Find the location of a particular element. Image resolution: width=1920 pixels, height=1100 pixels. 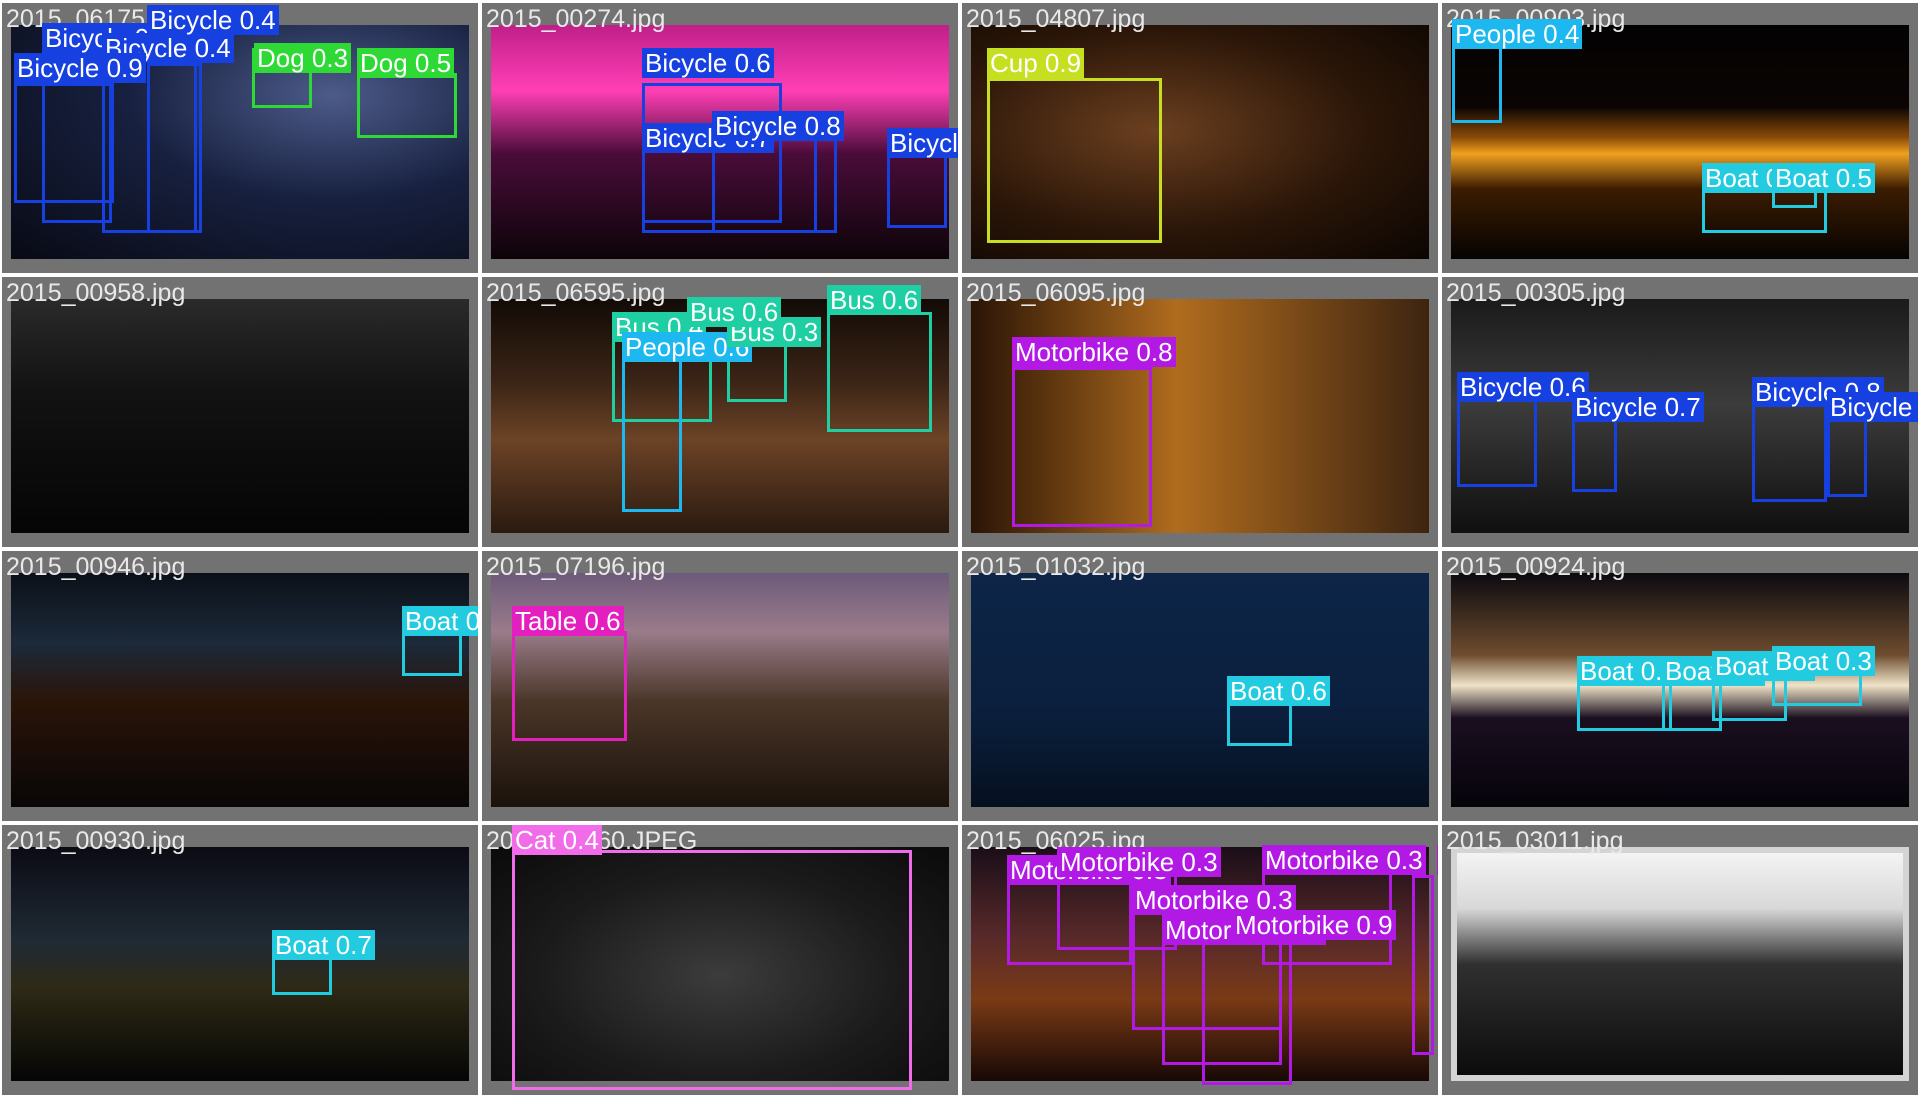

mosaic-tile: 2015_00946.jpg Boat 0.6 is located at coordinates (240, 686).